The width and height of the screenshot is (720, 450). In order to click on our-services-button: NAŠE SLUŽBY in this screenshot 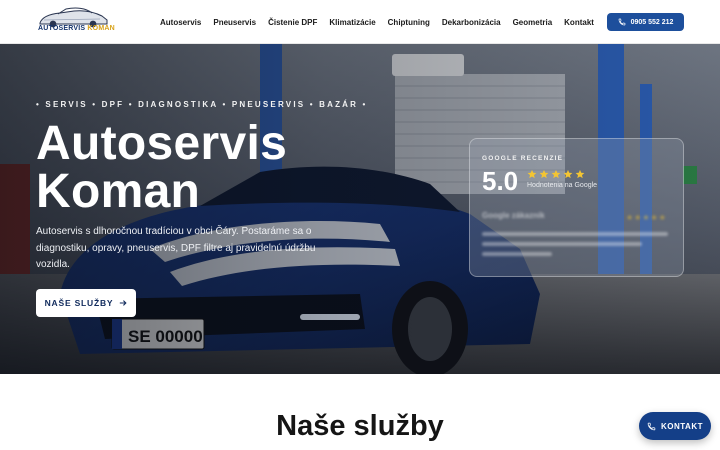, I will do `click(86, 303)`.